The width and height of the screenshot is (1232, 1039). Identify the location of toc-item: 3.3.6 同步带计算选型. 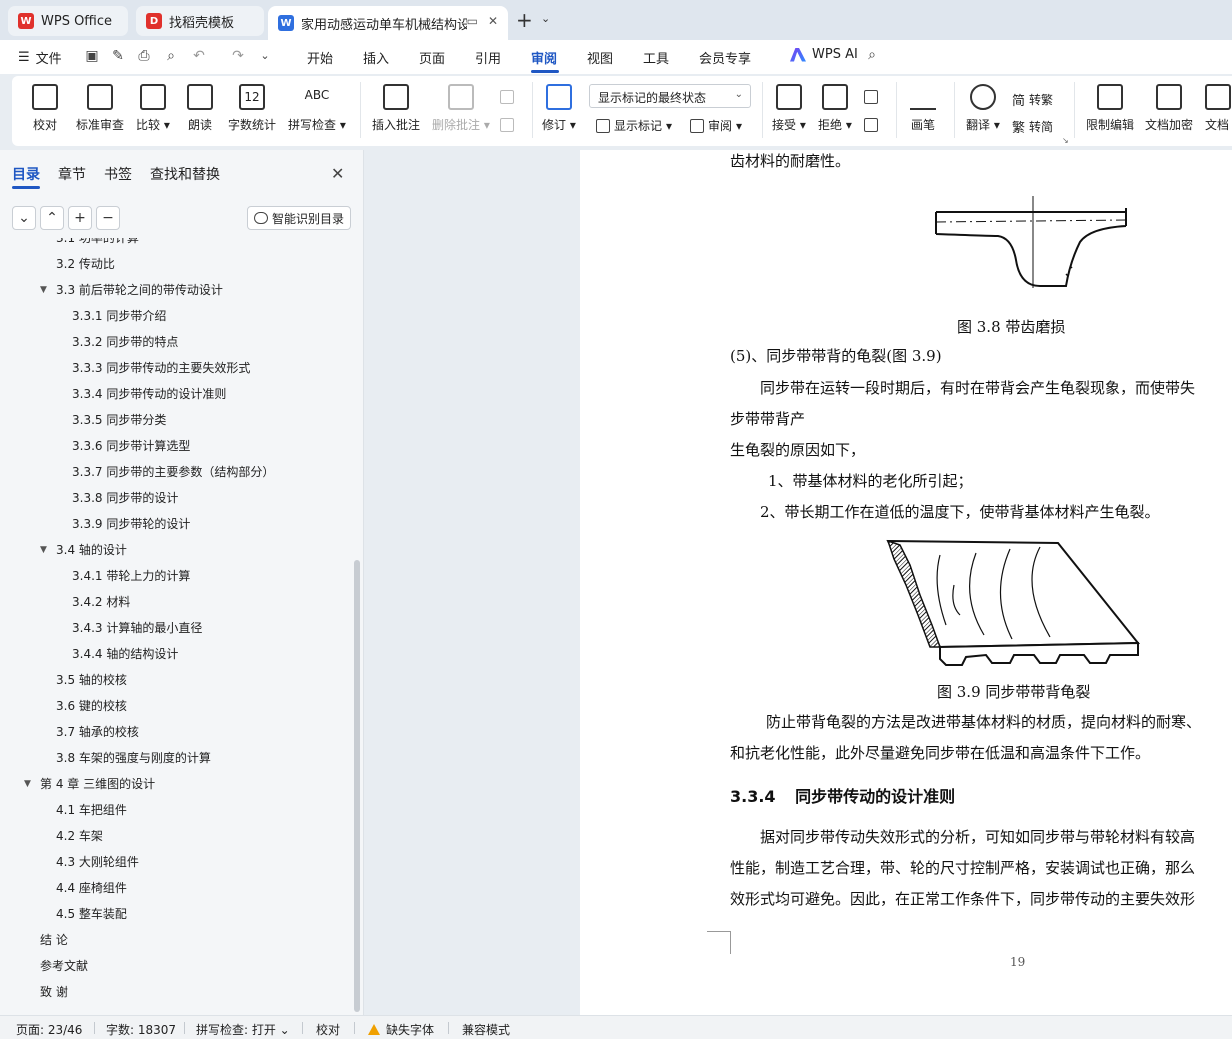
(131, 446).